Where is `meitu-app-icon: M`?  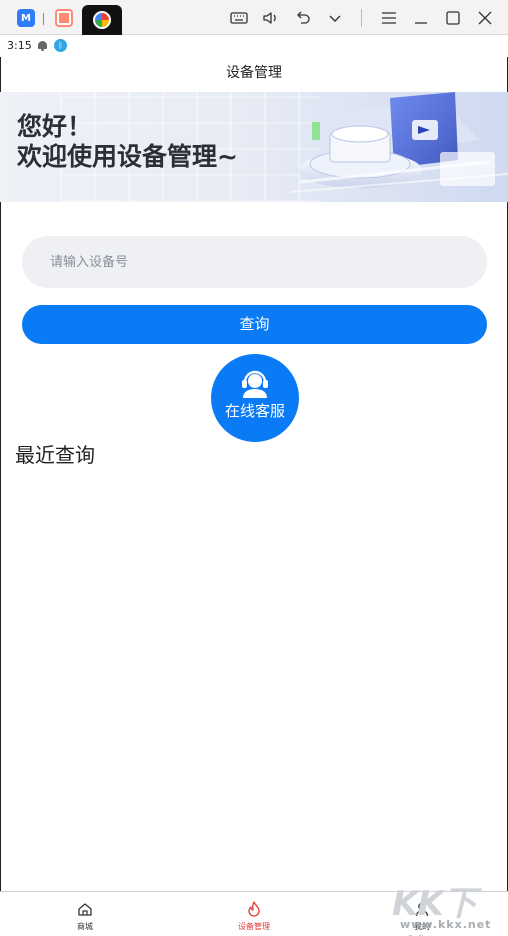 meitu-app-icon: M is located at coordinates (26, 18).